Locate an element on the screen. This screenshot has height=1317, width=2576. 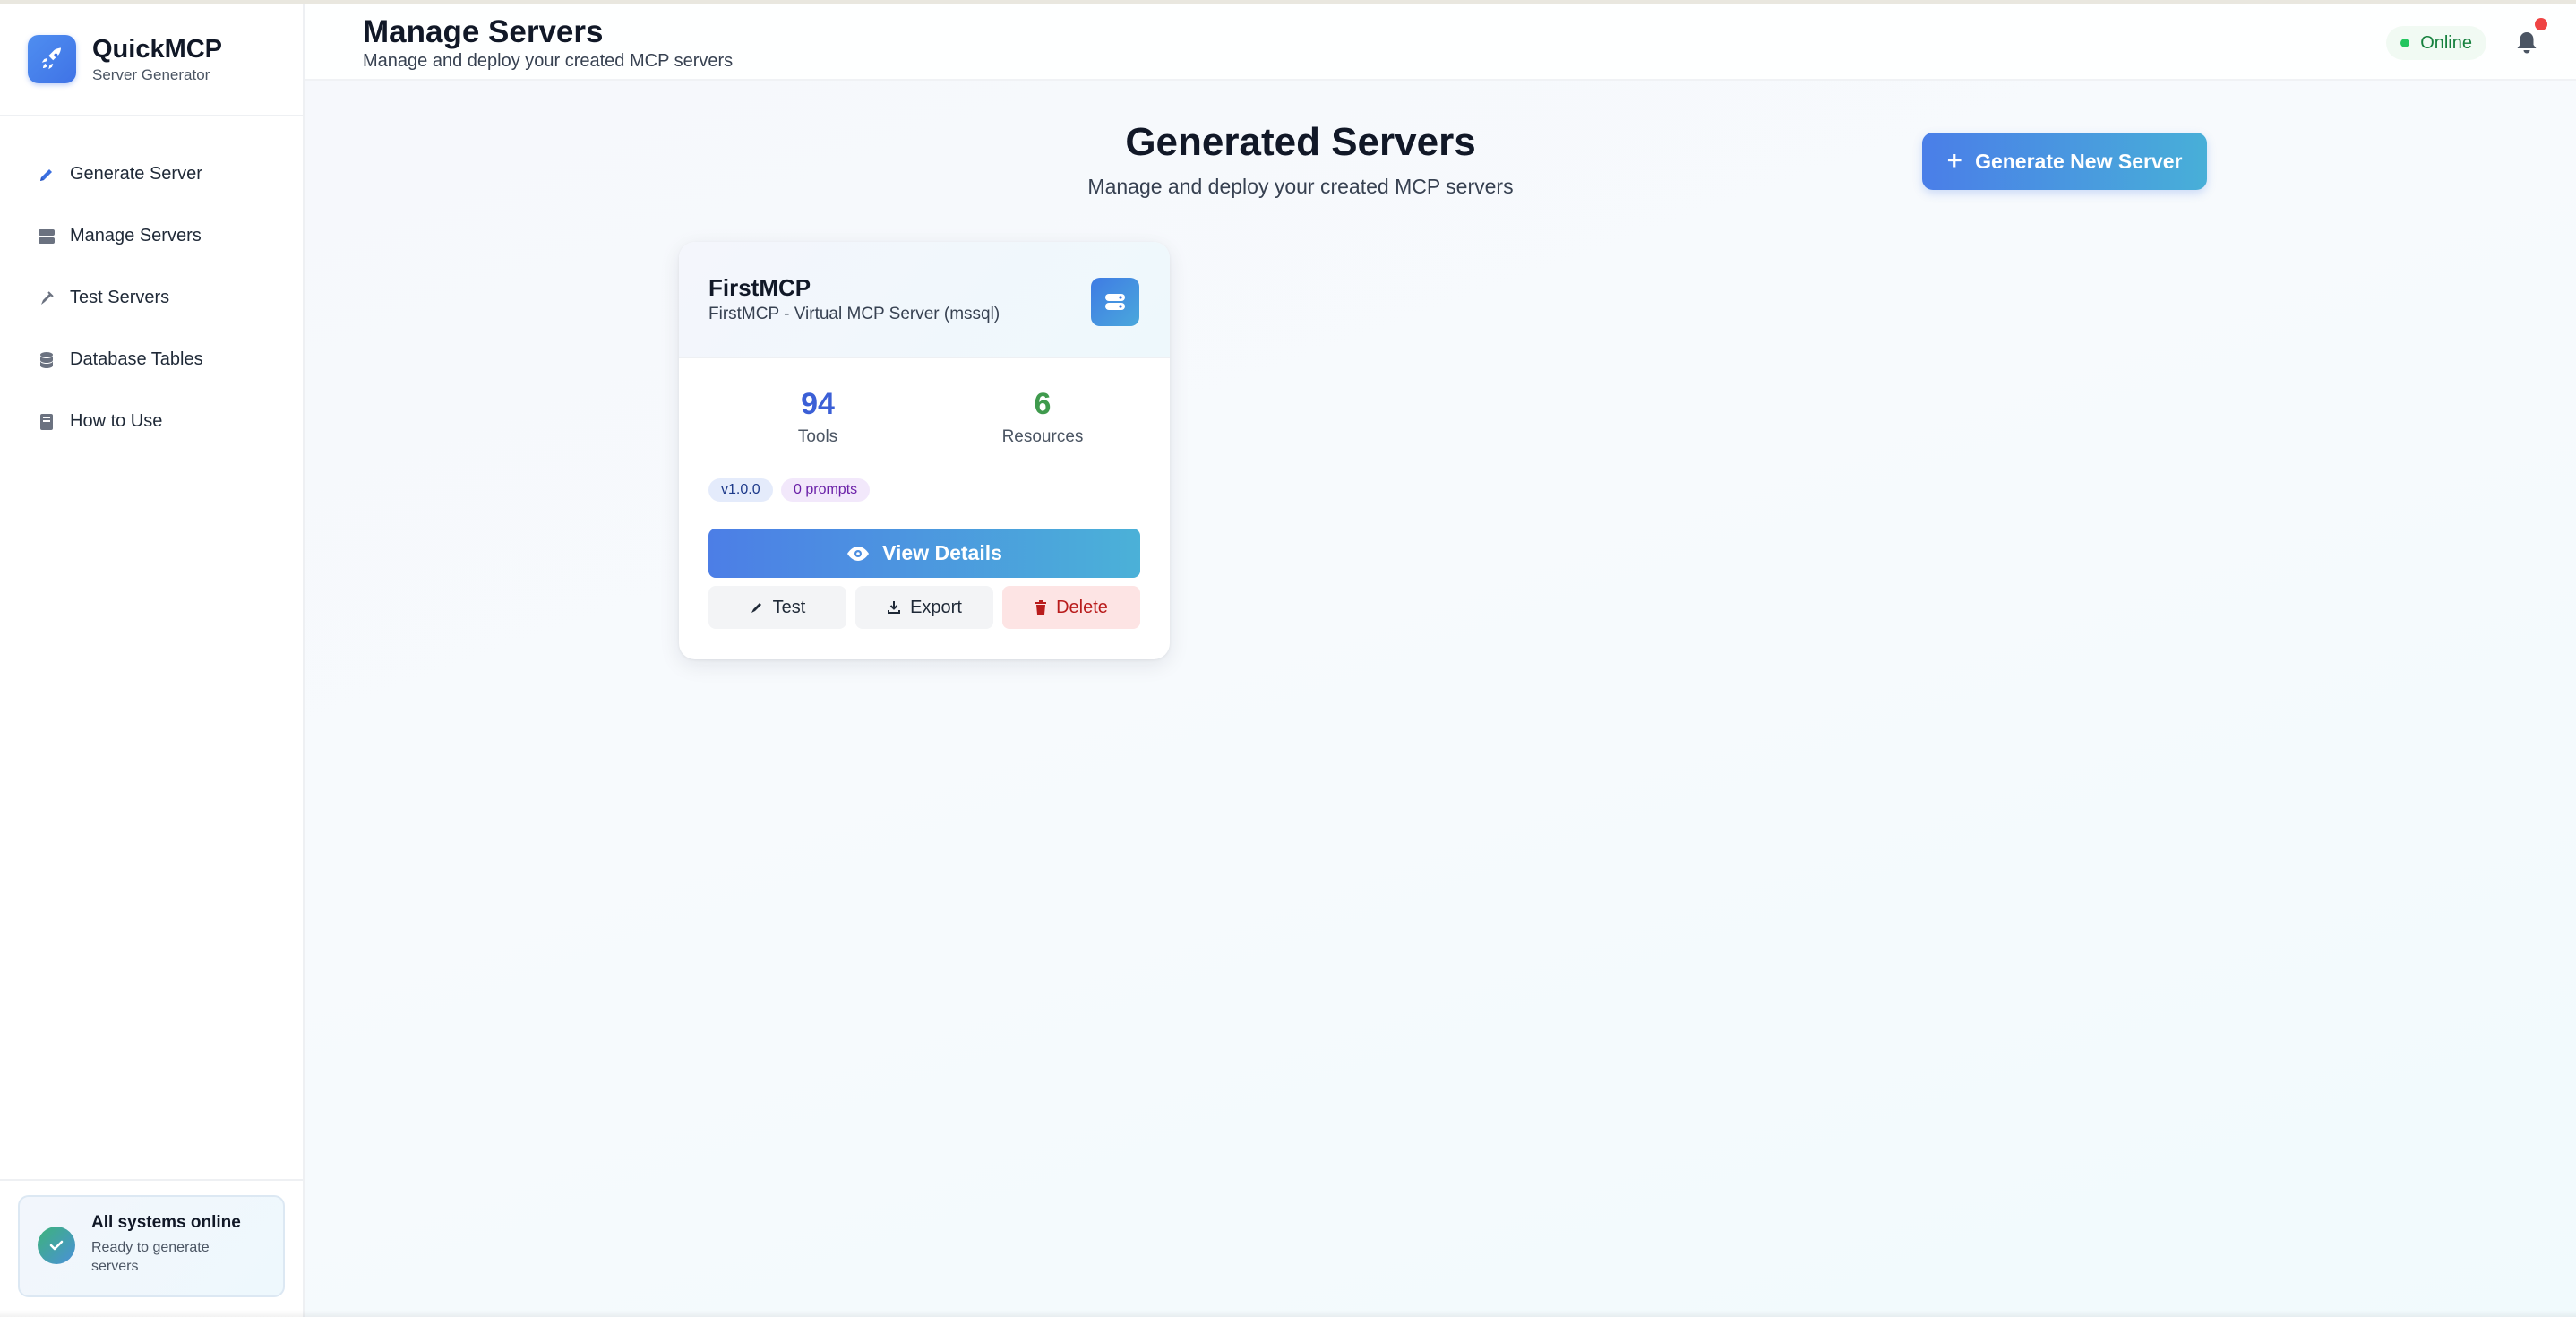
bell-icon is located at coordinates (2527, 43).